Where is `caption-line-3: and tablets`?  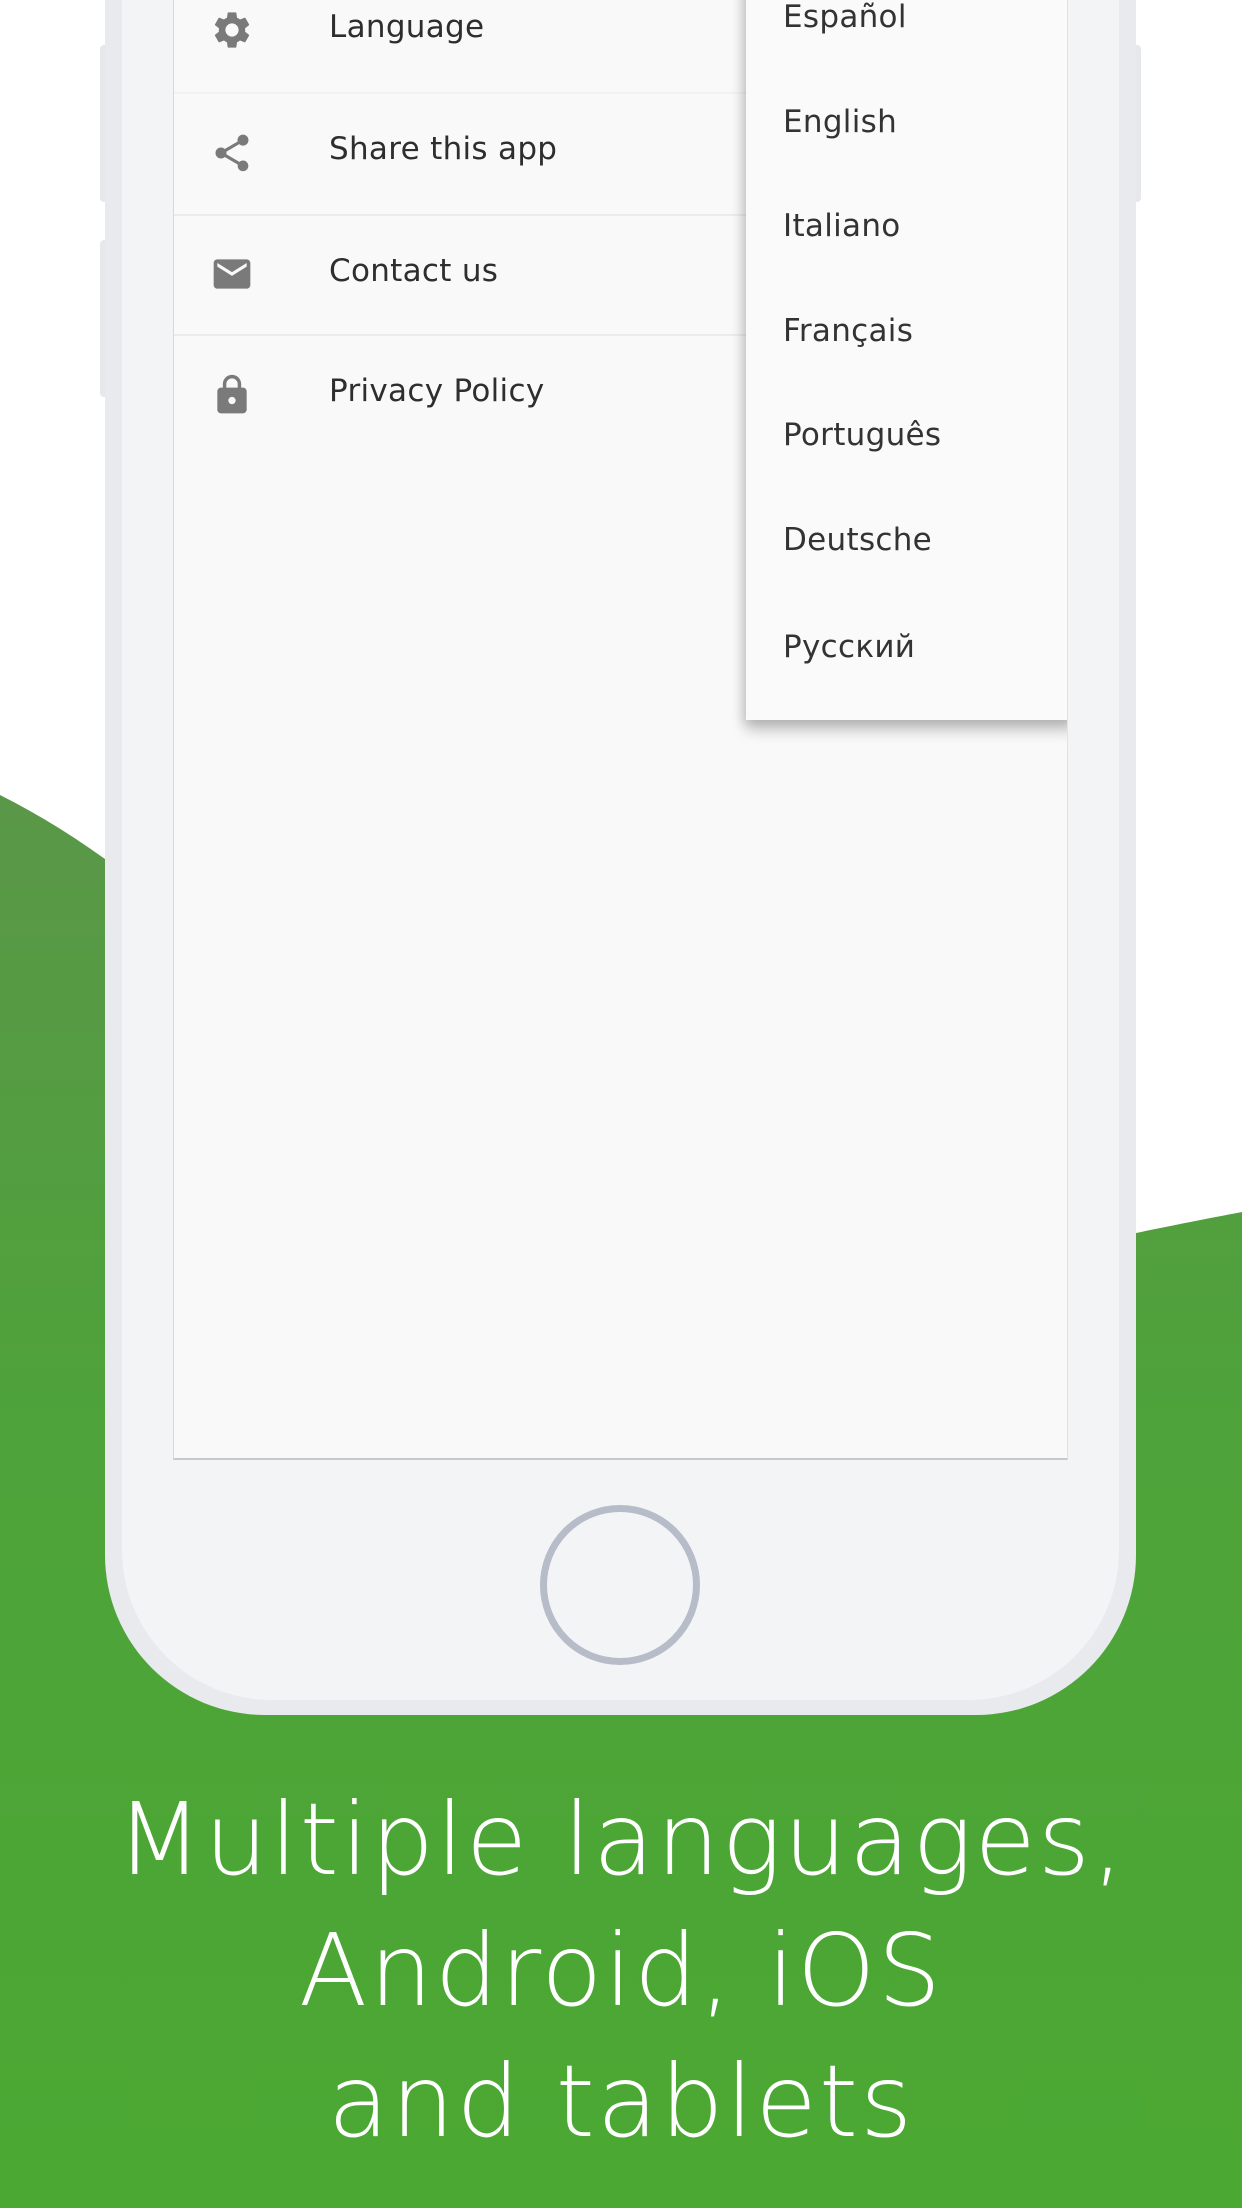
caption-line-3: and tablets is located at coordinates (621, 2101).